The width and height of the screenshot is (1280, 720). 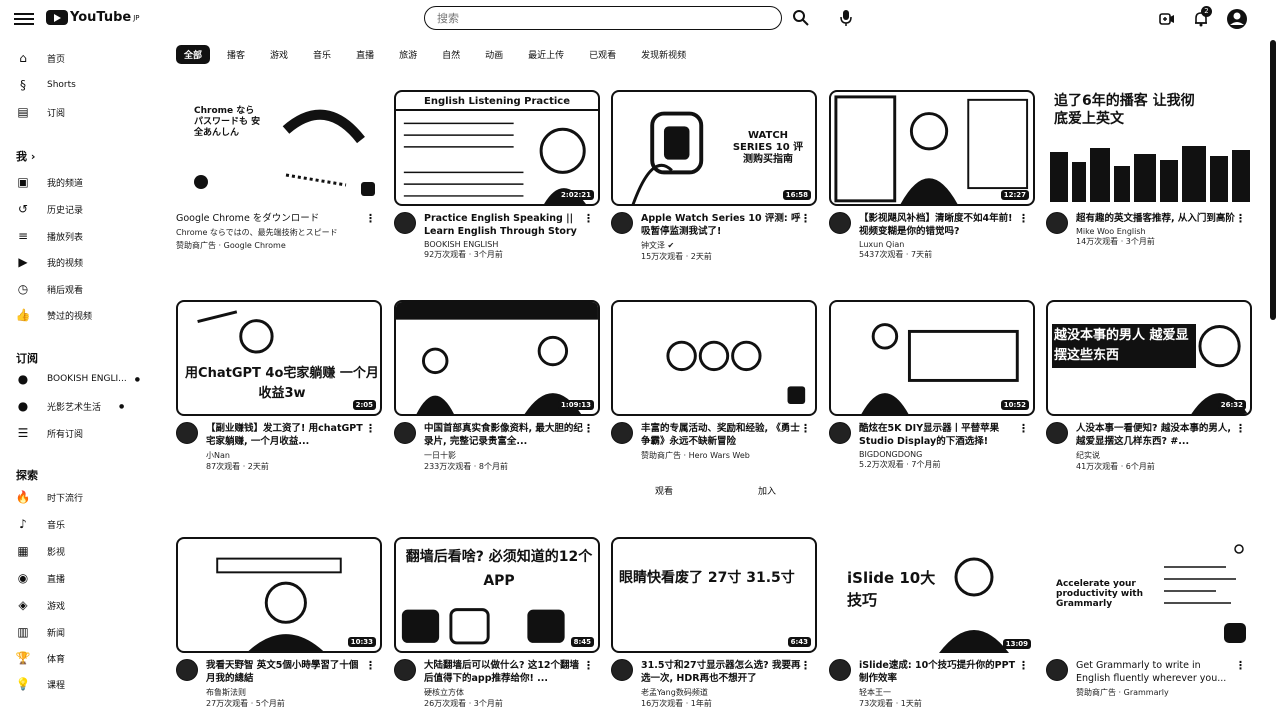 I want to click on microphone-icon, so click(x=846, y=18).